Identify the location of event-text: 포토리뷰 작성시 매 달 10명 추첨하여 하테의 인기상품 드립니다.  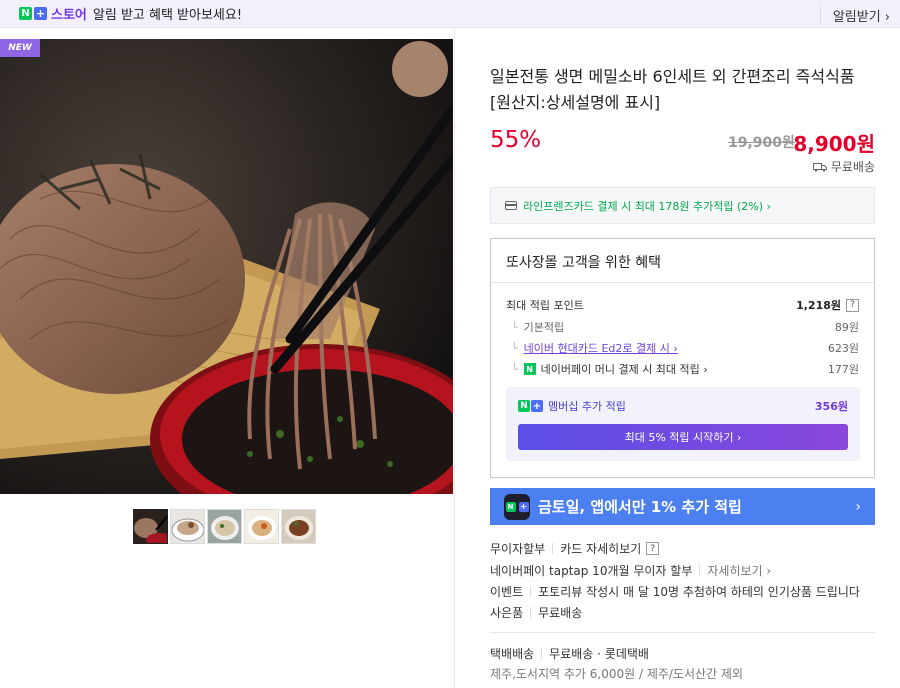
(699, 592).